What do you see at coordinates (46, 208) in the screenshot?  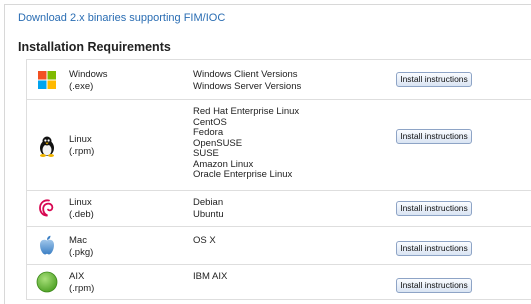 I see `debian-swirl-icon` at bounding box center [46, 208].